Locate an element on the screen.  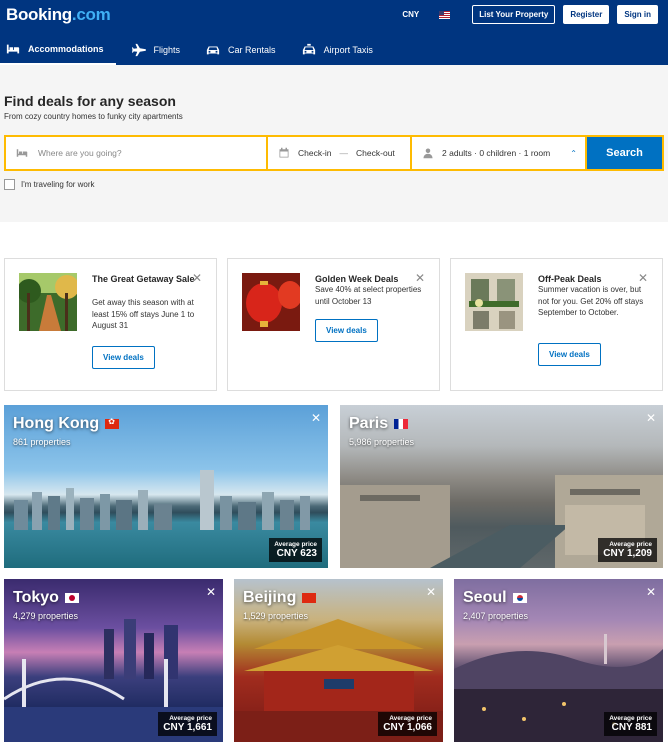
destination-placeholder: Where are you going? is located at coordinates (80, 153).